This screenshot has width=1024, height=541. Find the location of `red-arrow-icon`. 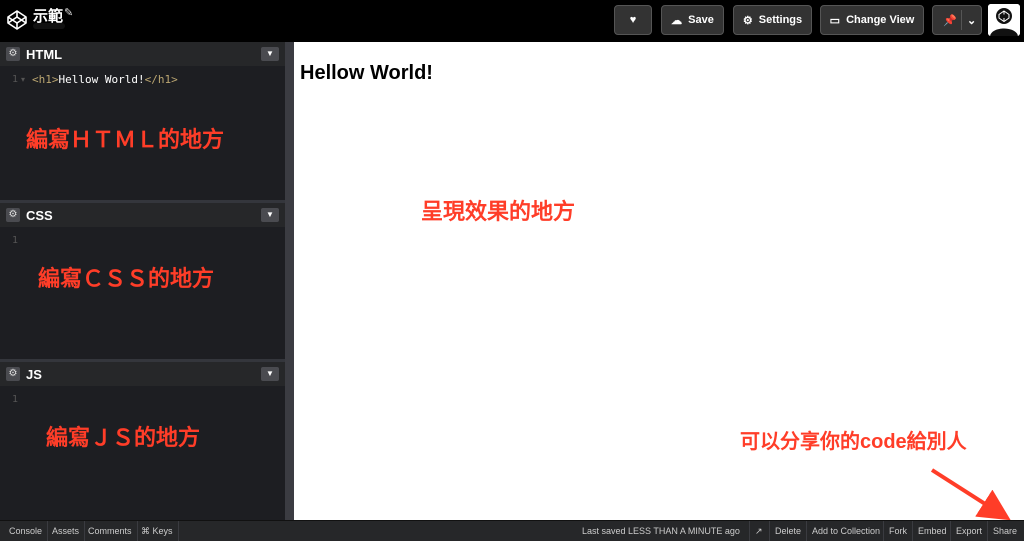

red-arrow-icon is located at coordinates (970, 494).